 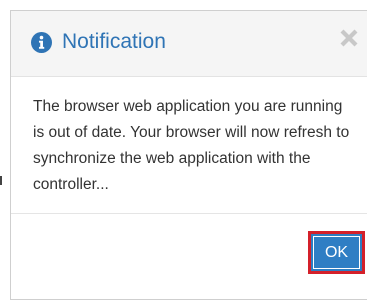 I want to click on ok-button: OK, so click(x=336, y=252).